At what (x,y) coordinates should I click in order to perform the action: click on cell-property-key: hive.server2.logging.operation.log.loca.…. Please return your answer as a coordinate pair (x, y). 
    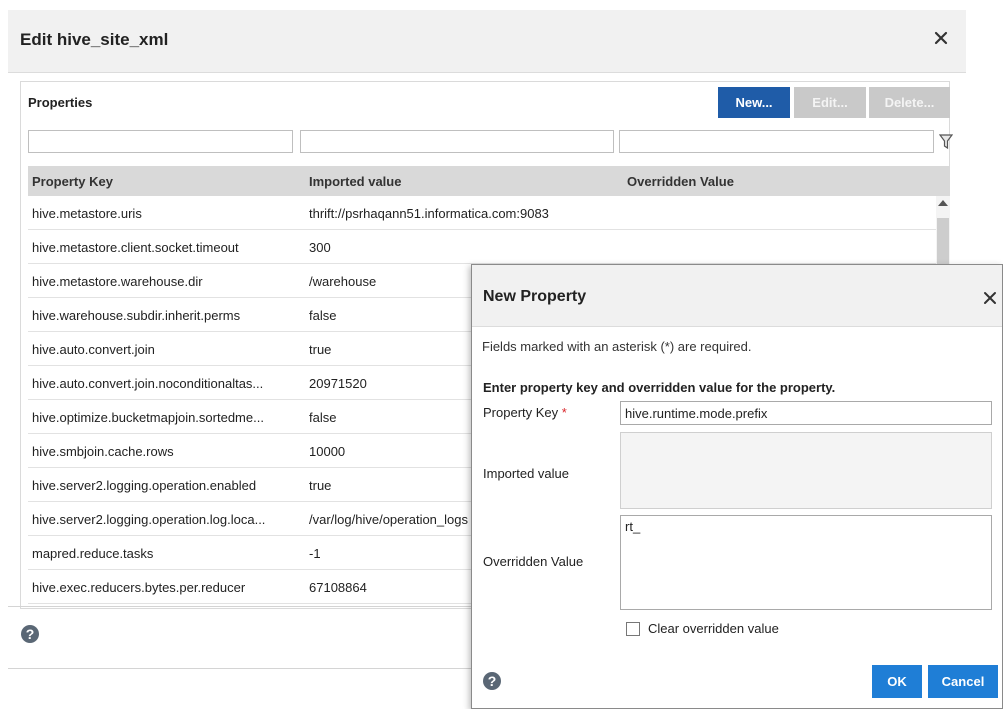
    Looking at the image, I should click on (149, 519).